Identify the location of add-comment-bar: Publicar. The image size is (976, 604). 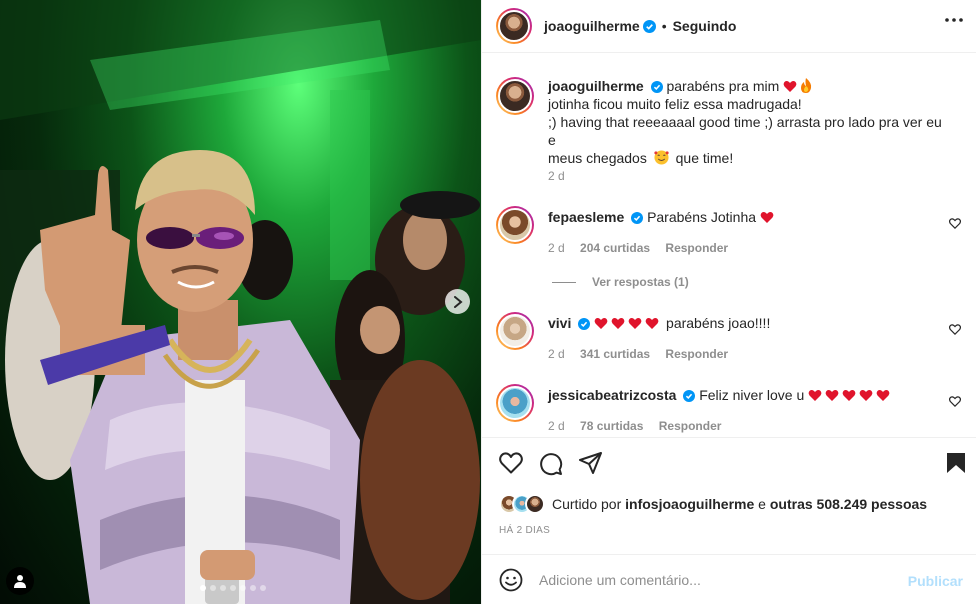
(729, 579).